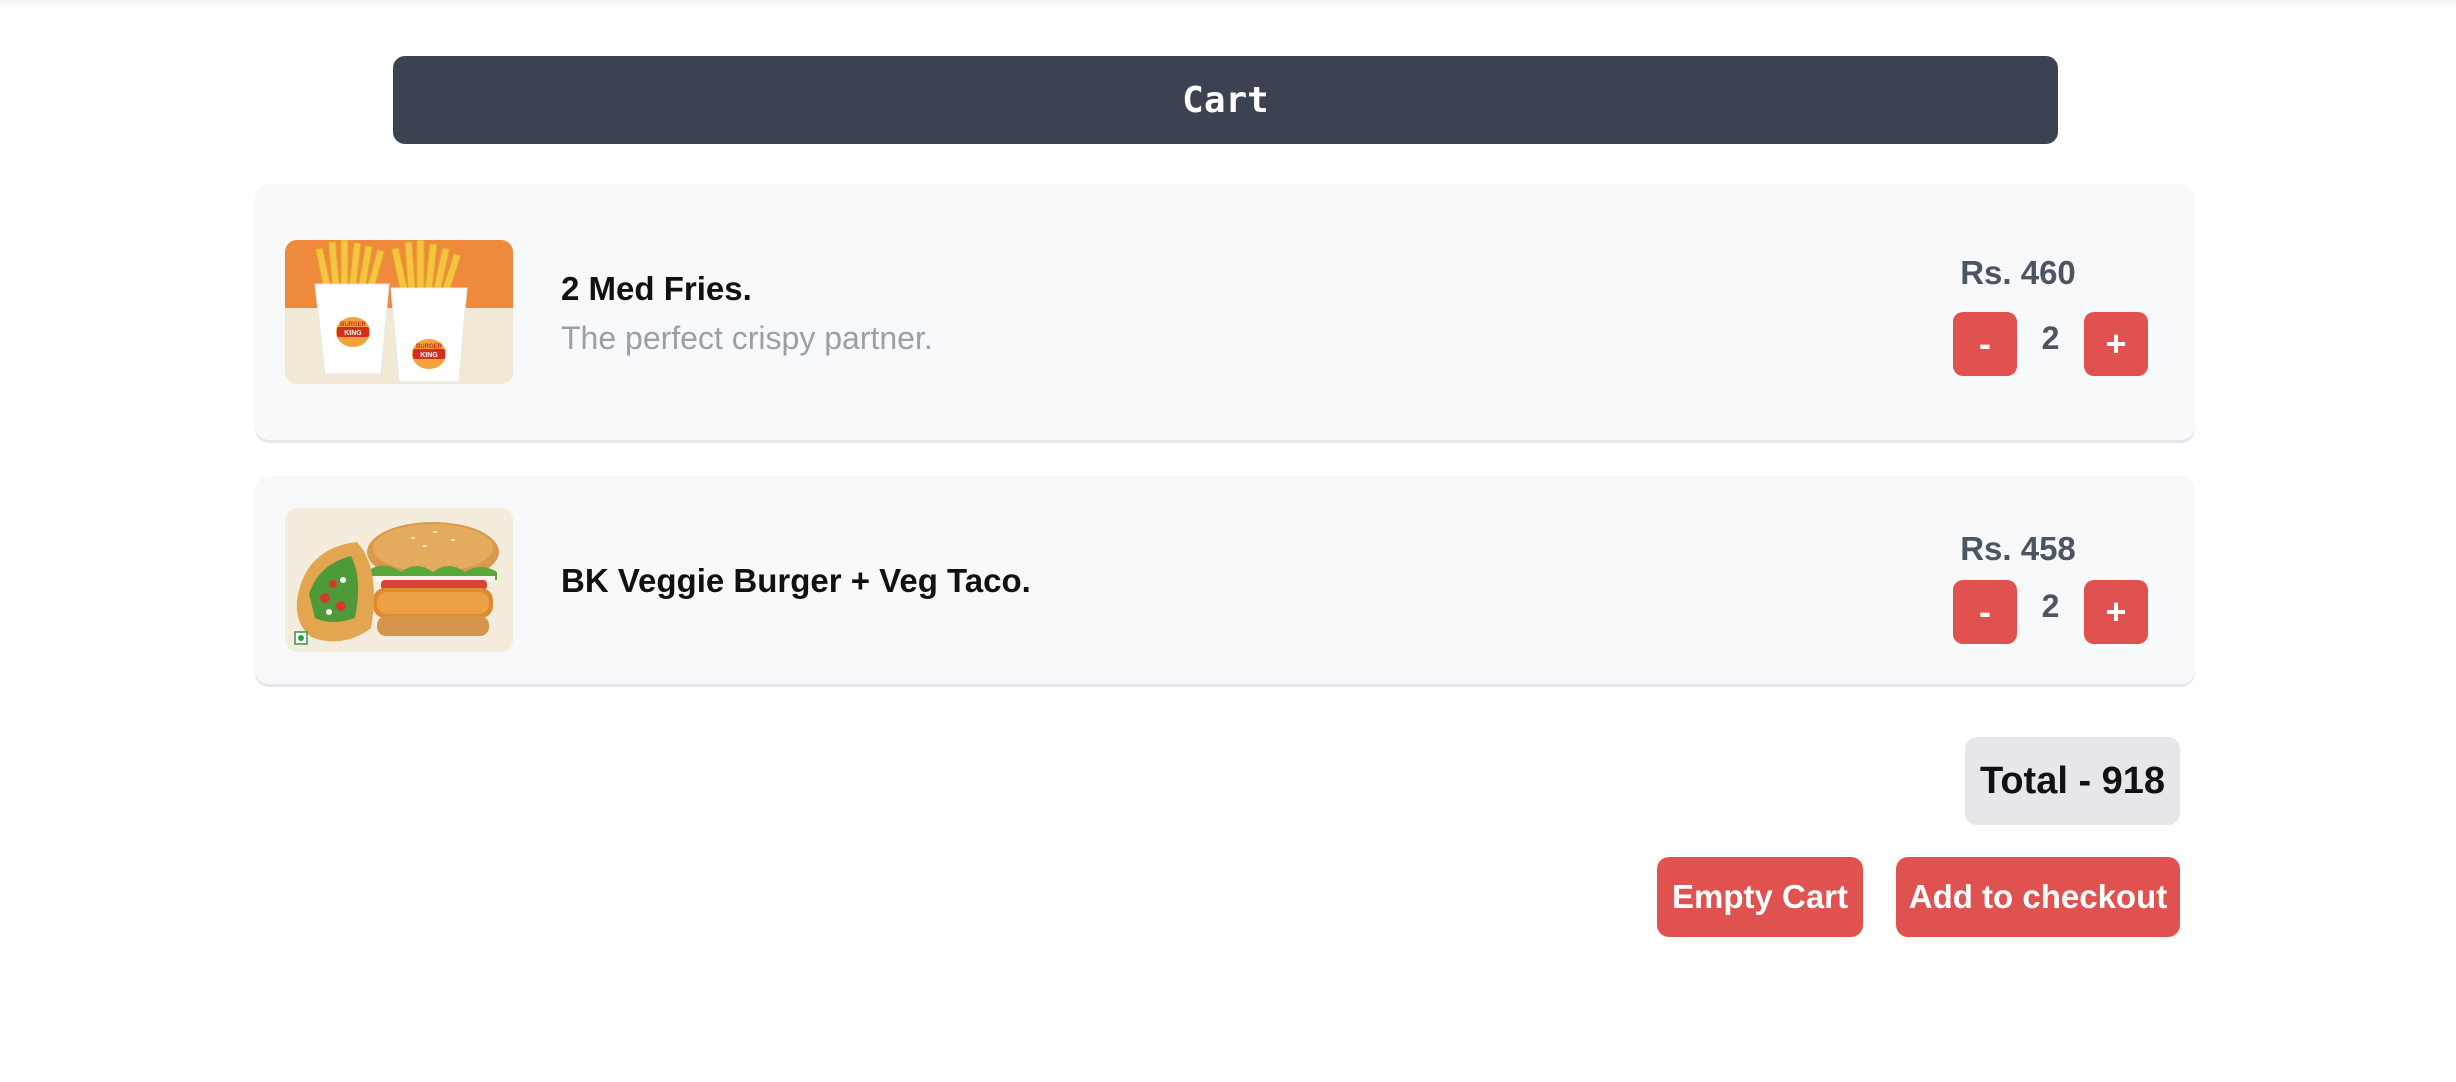 This screenshot has height=1082, width=2456. What do you see at coordinates (656, 288) in the screenshot?
I see `item-name: 2 Med Fries.` at bounding box center [656, 288].